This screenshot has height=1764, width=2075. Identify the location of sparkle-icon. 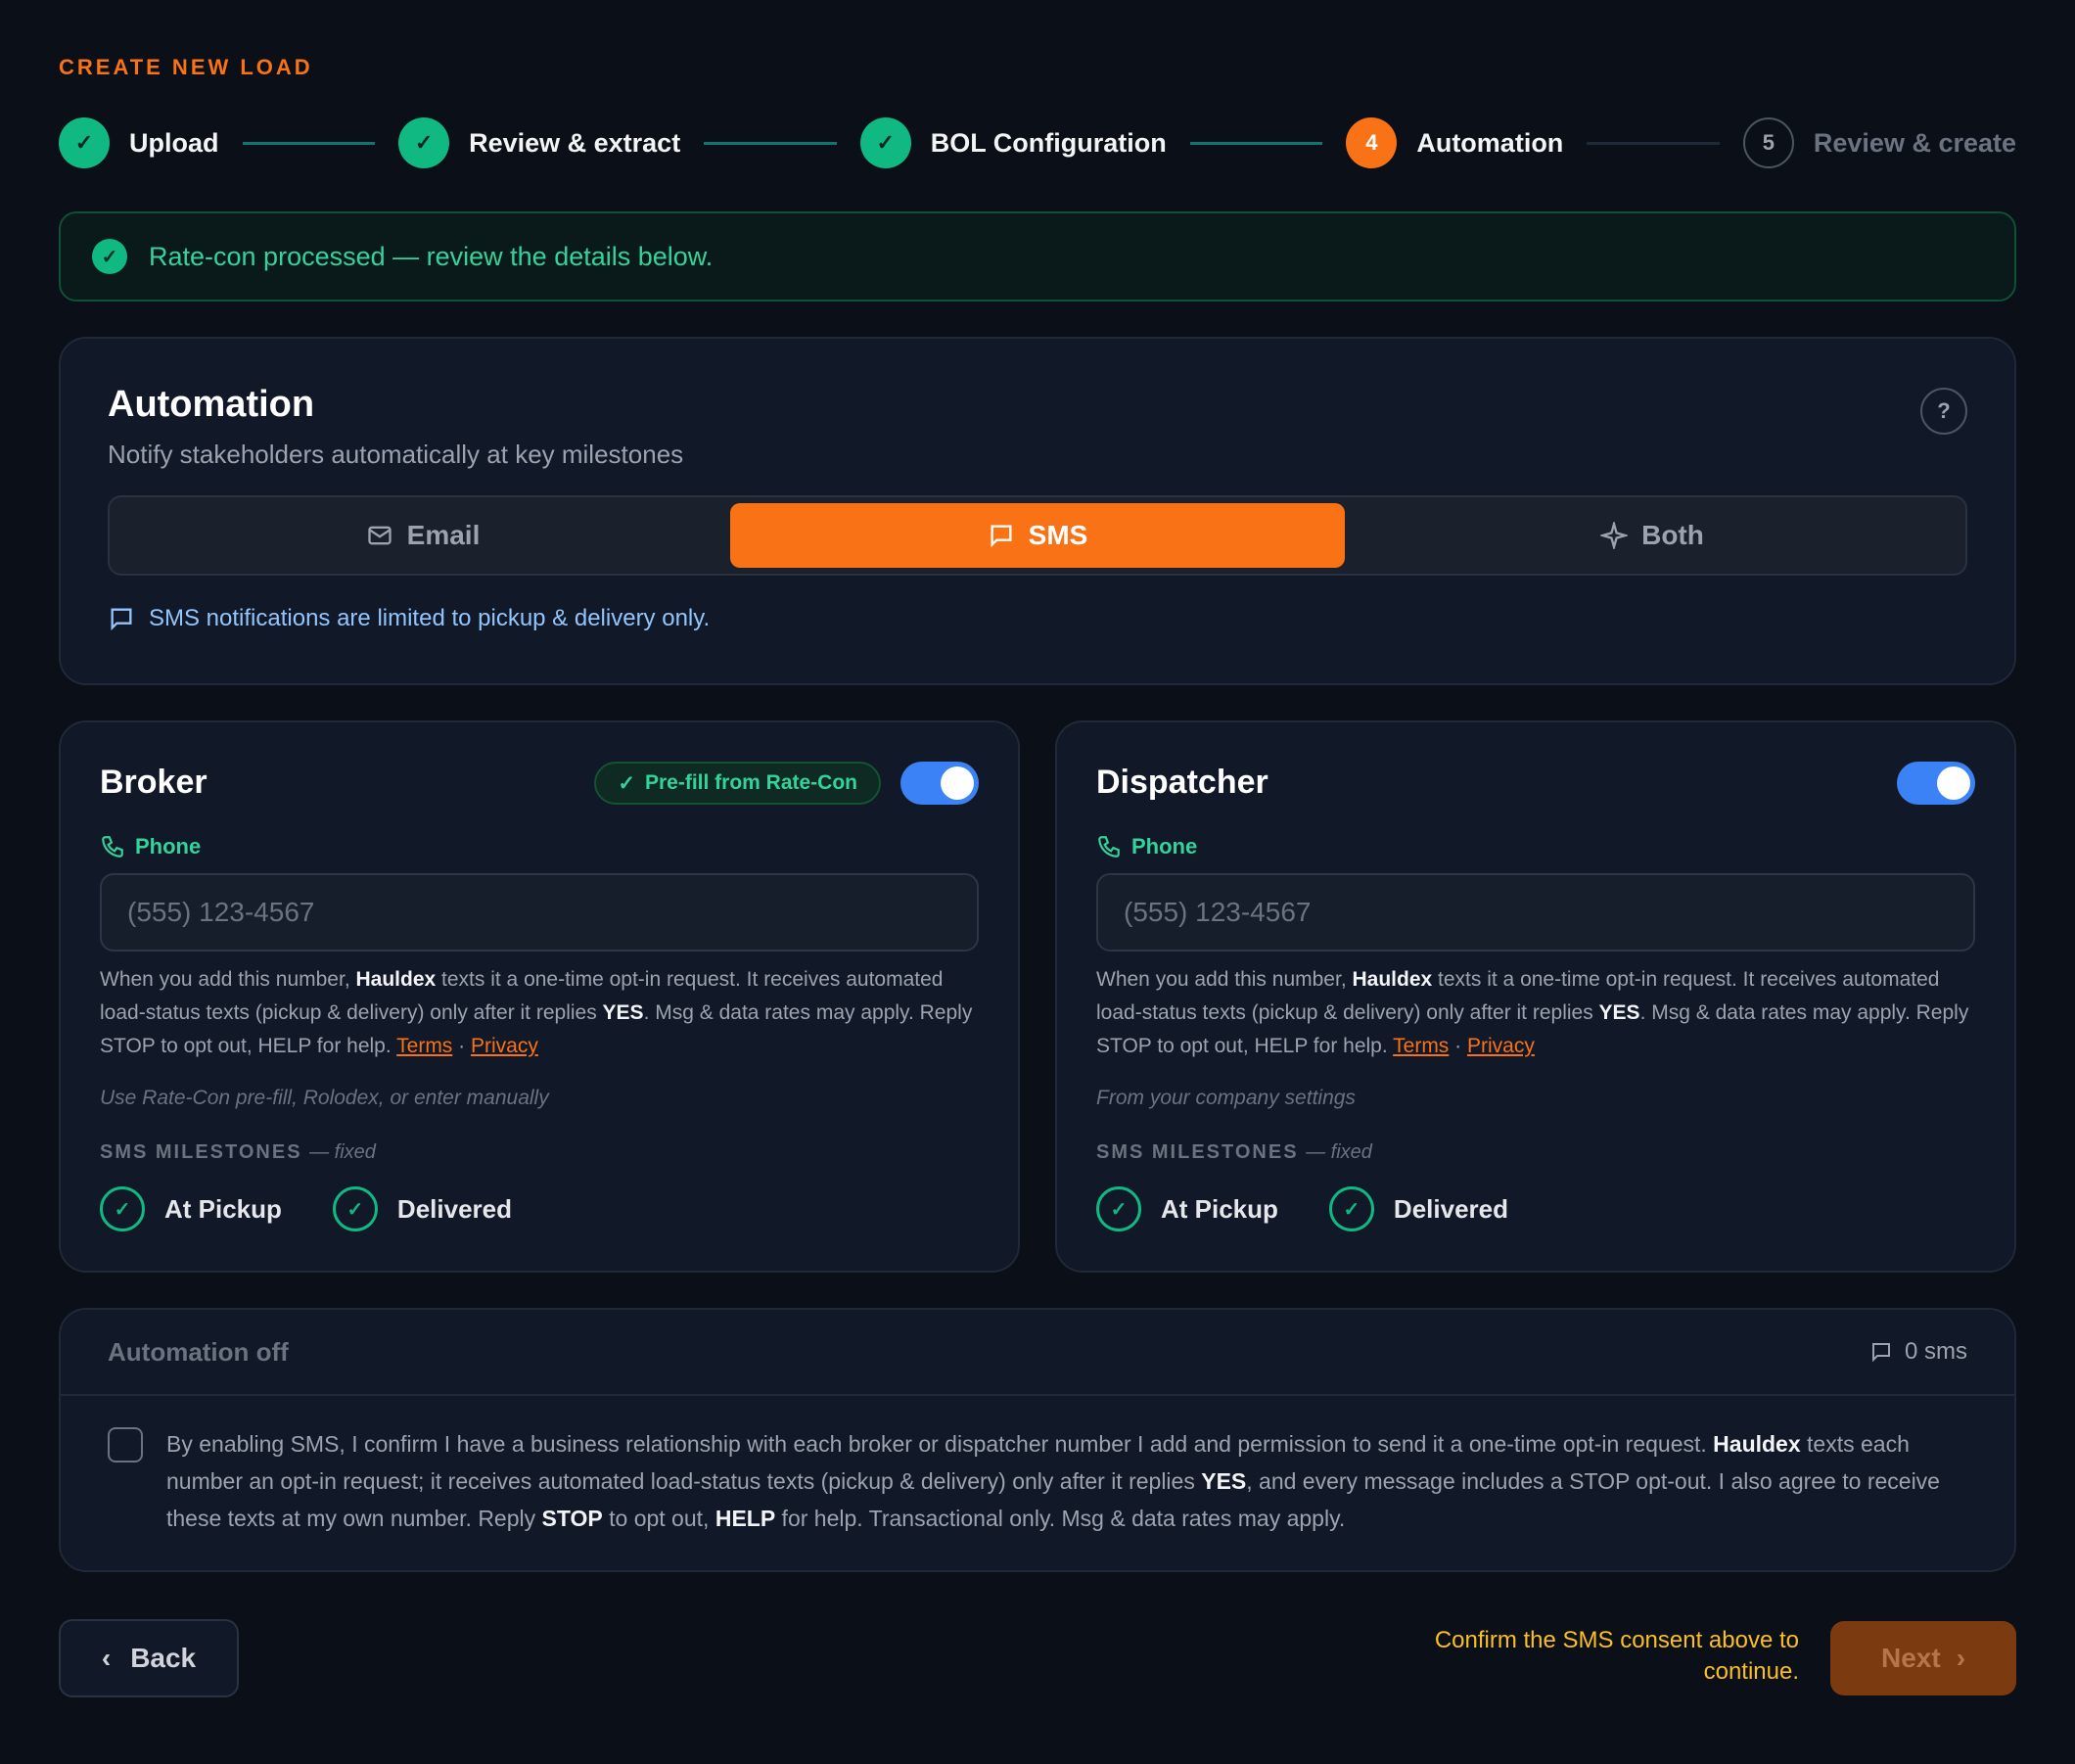
(1614, 535).